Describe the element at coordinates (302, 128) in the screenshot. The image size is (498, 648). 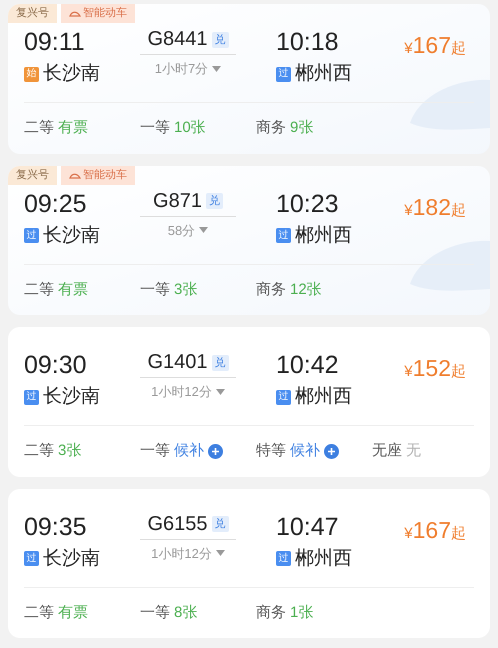
I see `seat-status: 9张` at that location.